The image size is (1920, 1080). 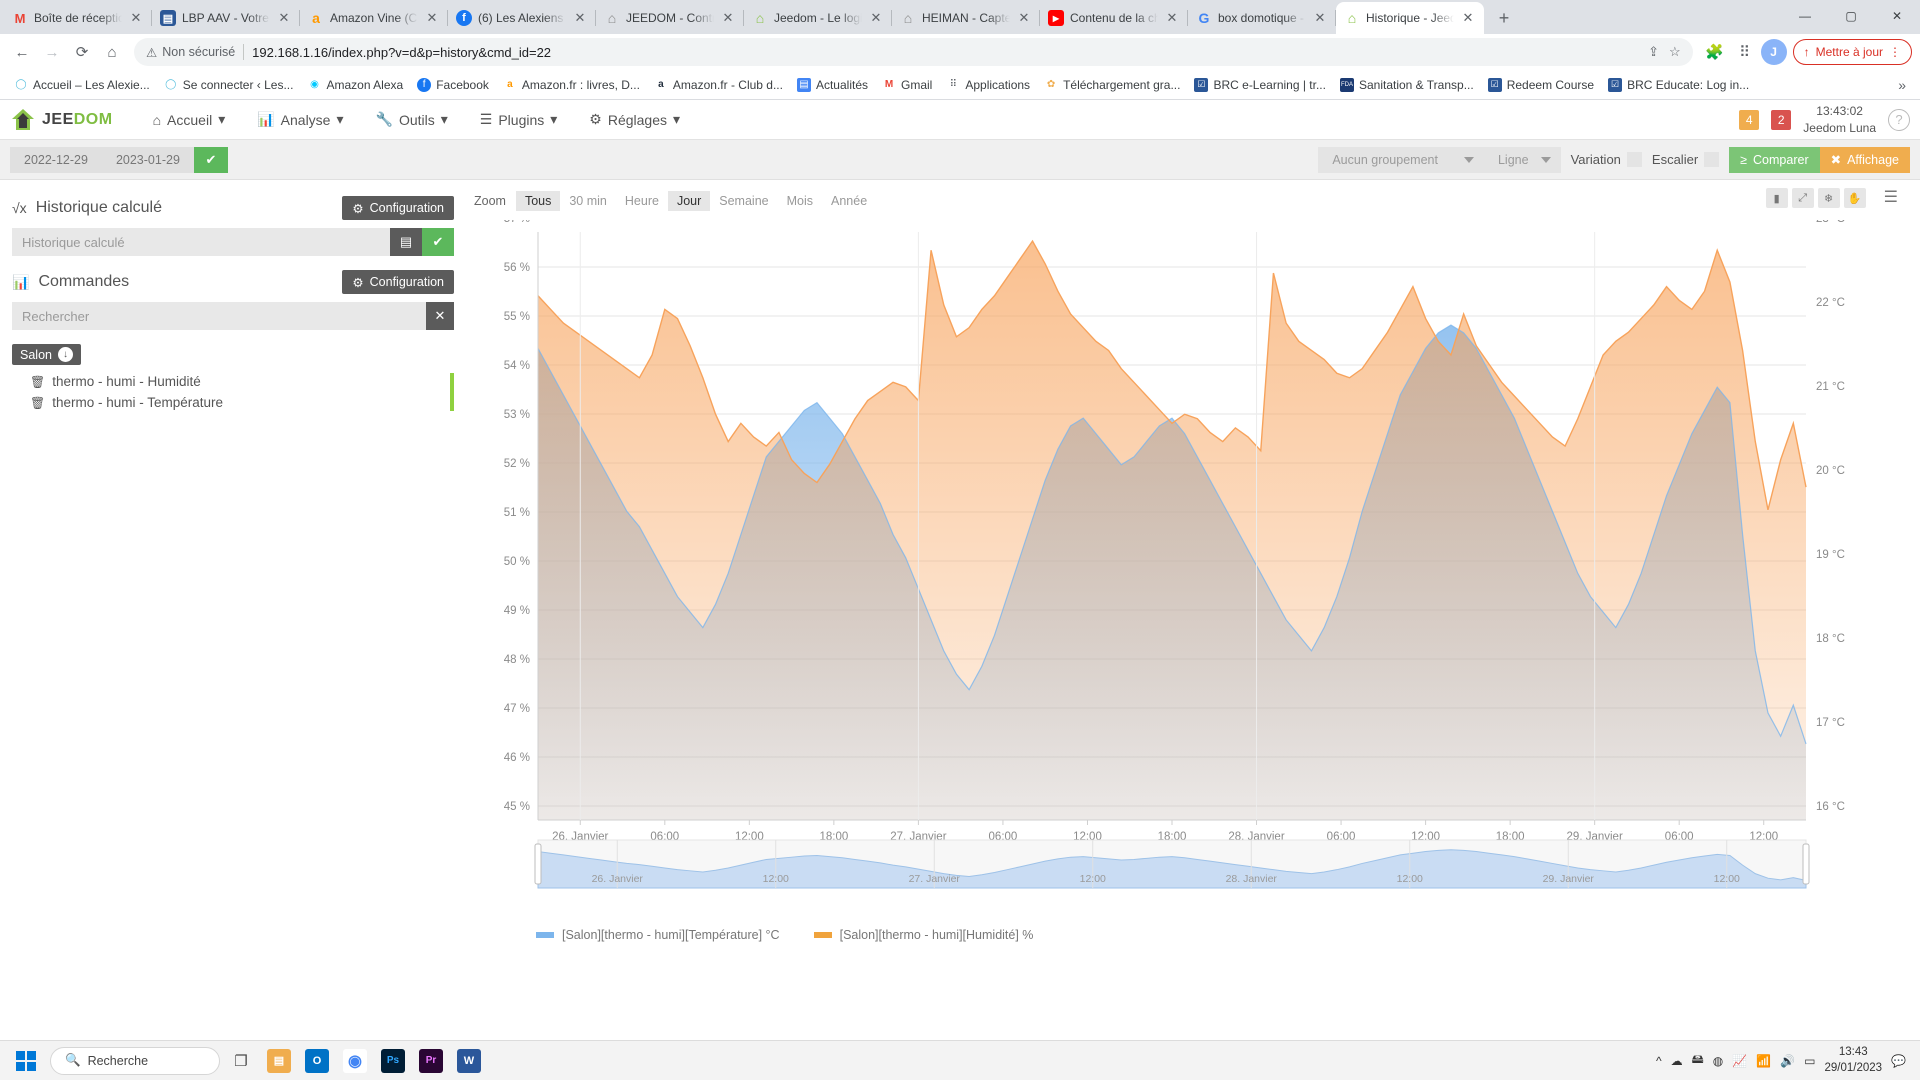 What do you see at coordinates (300, 120) in the screenshot?
I see `nav-item-analyse: 📊 Analyse ▾` at bounding box center [300, 120].